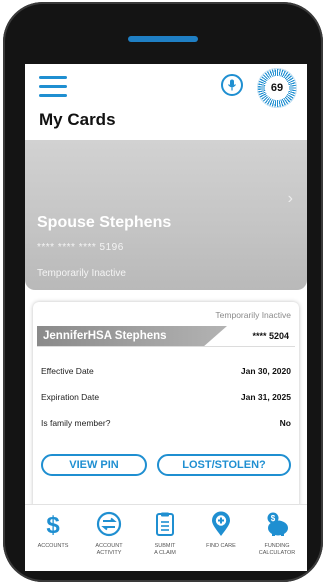 This screenshot has width=327, height=585. Describe the element at coordinates (221, 523) in the screenshot. I see `location-plus-icon` at that location.